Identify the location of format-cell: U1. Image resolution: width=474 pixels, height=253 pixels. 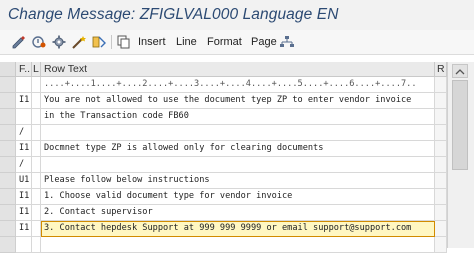
(24, 181).